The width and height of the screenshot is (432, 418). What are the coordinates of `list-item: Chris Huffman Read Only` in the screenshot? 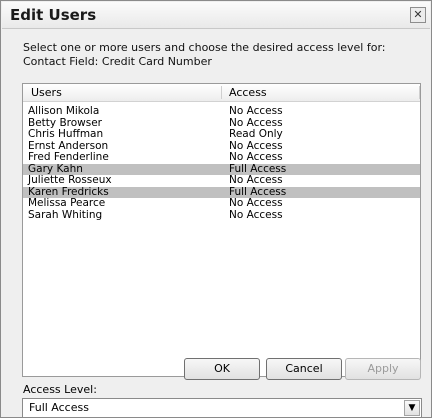 It's located at (221, 134).